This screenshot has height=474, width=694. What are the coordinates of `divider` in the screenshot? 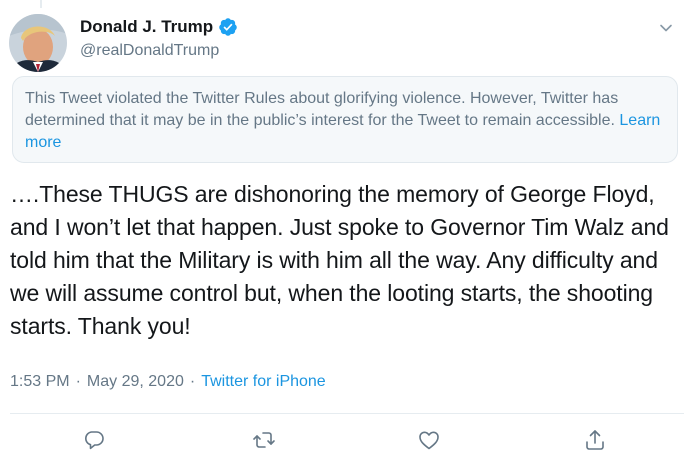 It's located at (347, 413).